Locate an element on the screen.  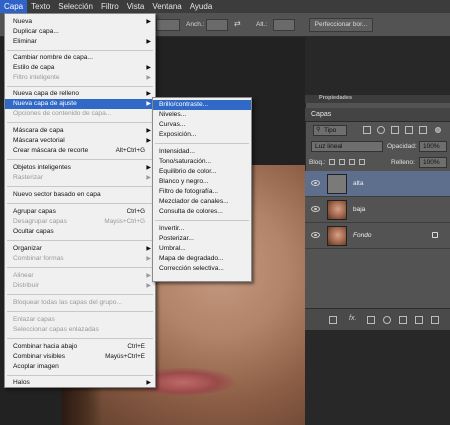
filter-toggle-icon is located at coordinates (438, 130).